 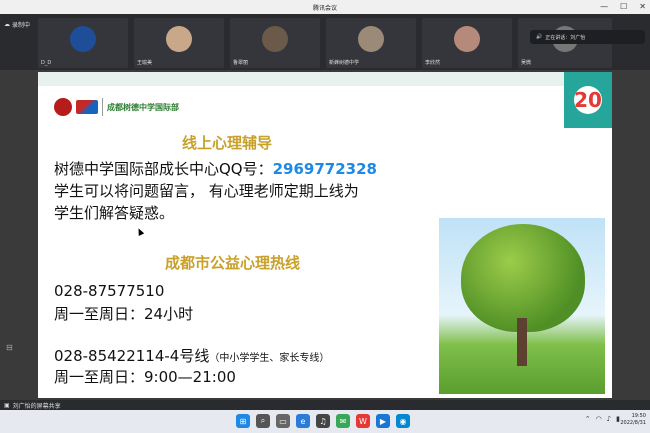 I want to click on participant-tile: 李欣然, so click(x=467, y=43).